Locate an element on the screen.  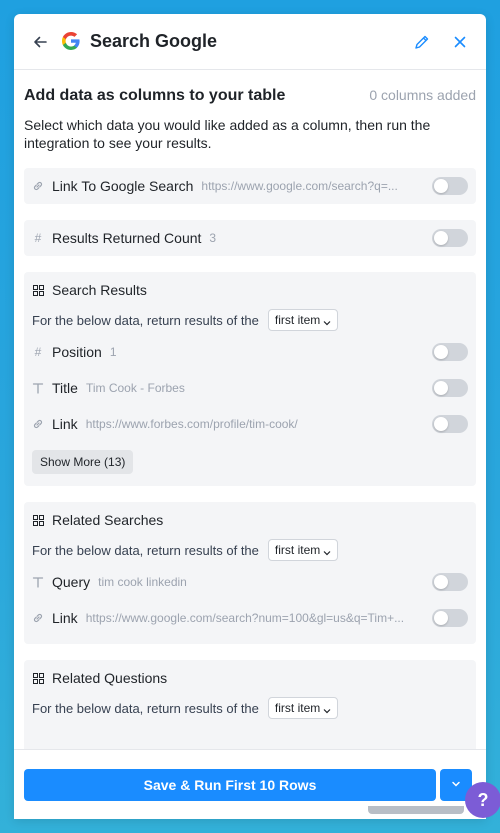
back-arrow-icon is located at coordinates (40, 42).